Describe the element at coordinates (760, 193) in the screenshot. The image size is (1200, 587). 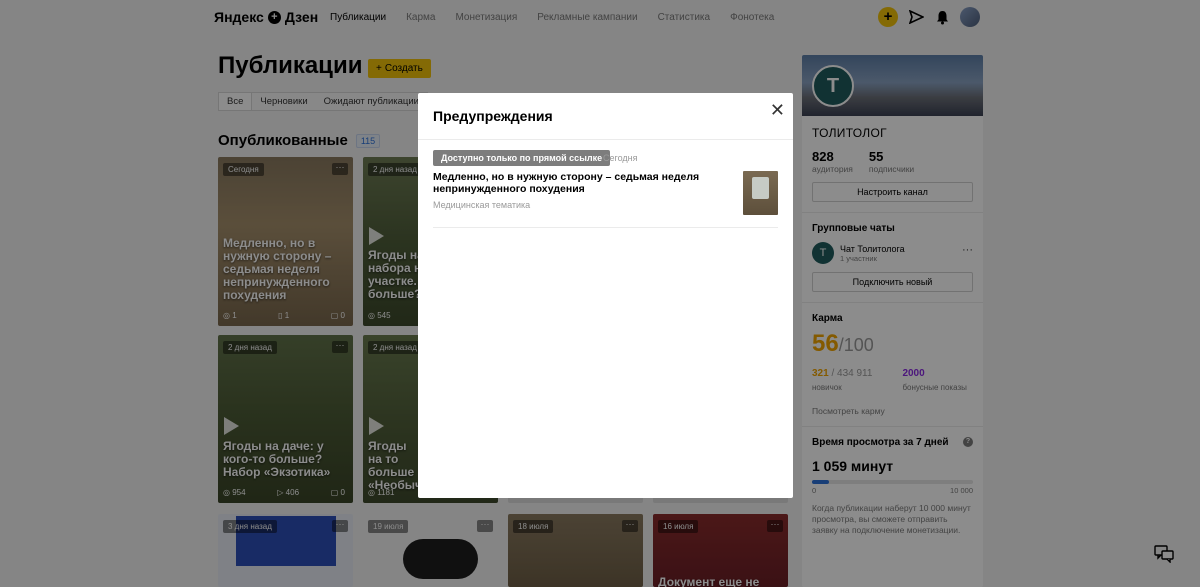
I see `warning-thumbnail` at that location.